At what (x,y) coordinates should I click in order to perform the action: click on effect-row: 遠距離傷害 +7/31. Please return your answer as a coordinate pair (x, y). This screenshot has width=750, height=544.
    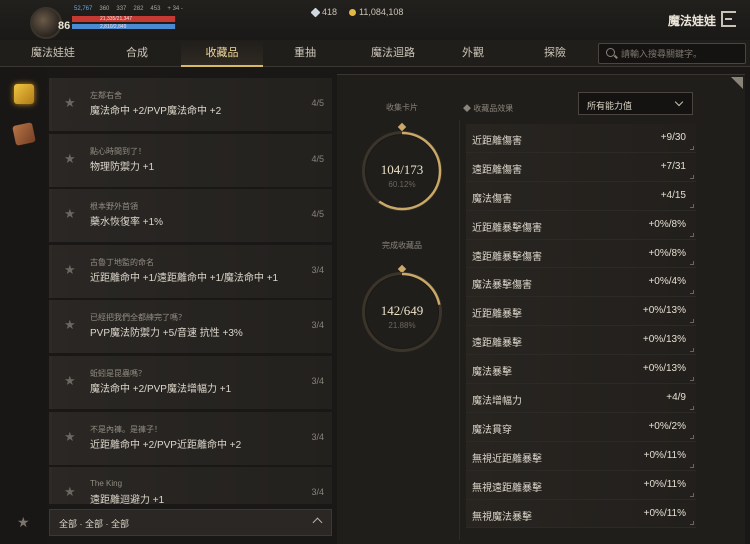
    Looking at the image, I should click on (581, 167).